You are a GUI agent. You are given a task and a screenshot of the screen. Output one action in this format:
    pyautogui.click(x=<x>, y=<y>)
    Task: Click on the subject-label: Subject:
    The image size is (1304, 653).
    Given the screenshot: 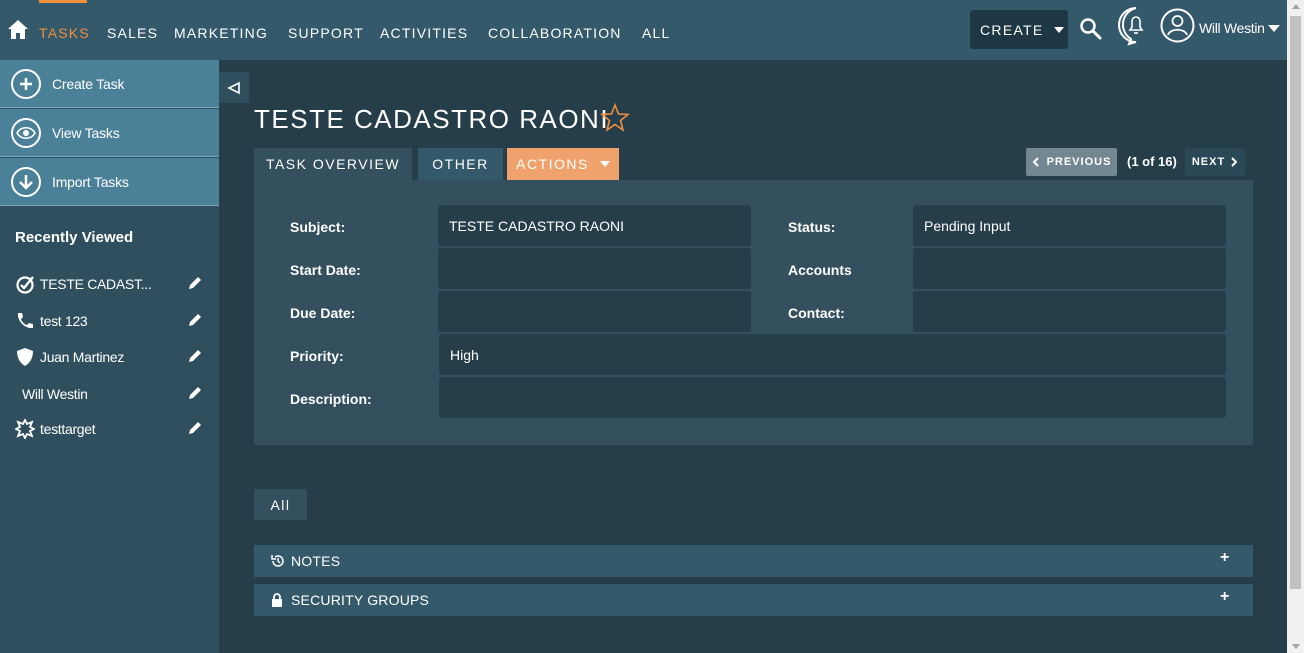 What is the action you would take?
    pyautogui.click(x=318, y=227)
    